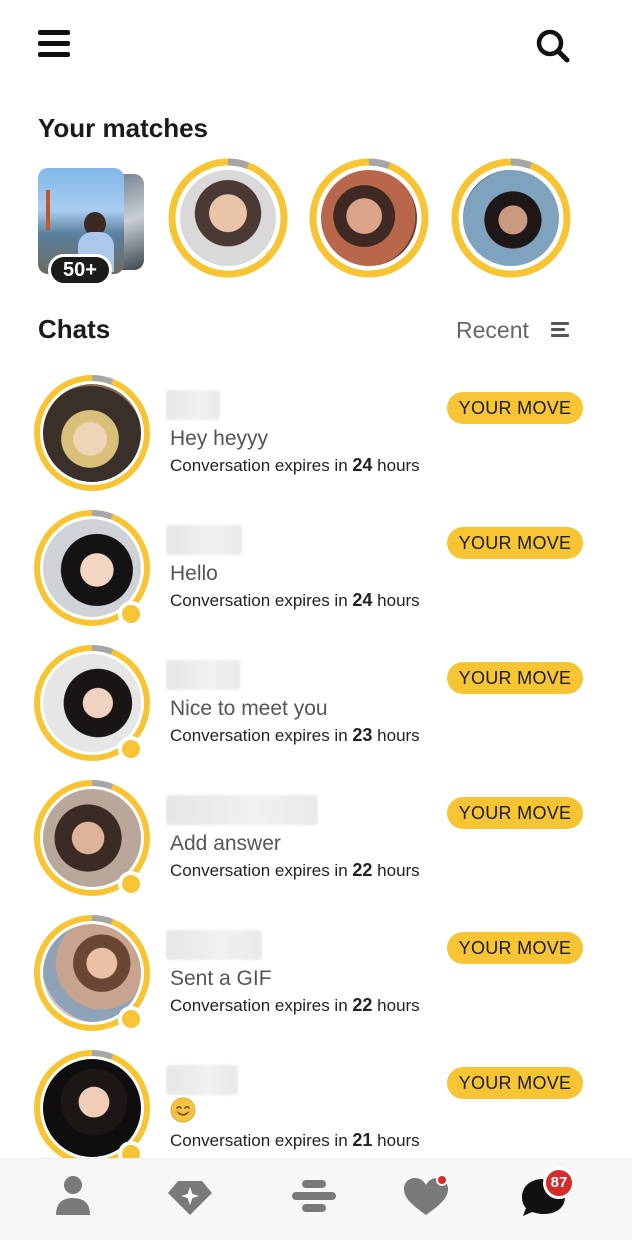 The image size is (632, 1240). Describe the element at coordinates (74, 329) in the screenshot. I see `chats-section-title: Chats` at that location.